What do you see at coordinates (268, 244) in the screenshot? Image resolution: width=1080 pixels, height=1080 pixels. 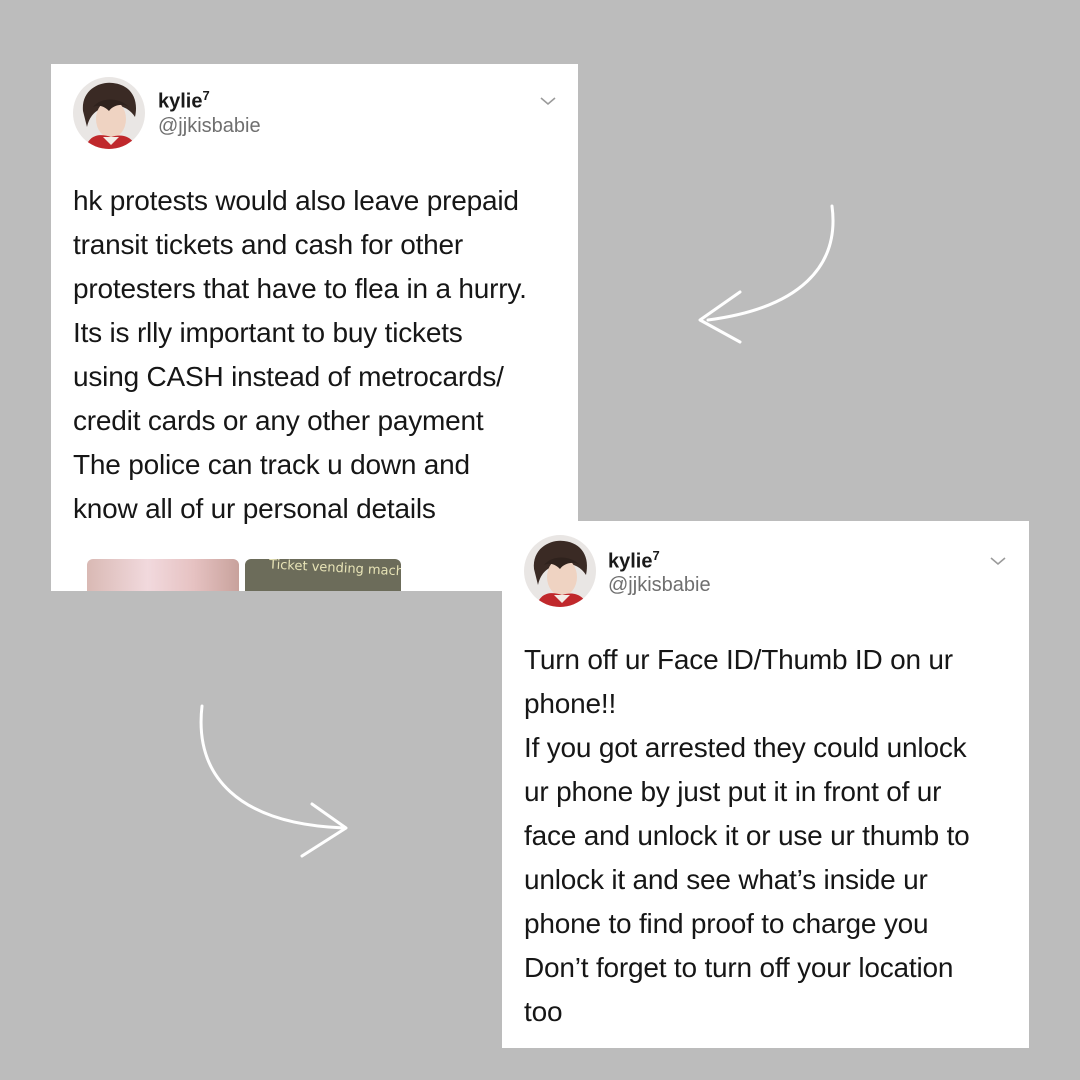 I see `tweet-line: transit tickets and cash for other` at bounding box center [268, 244].